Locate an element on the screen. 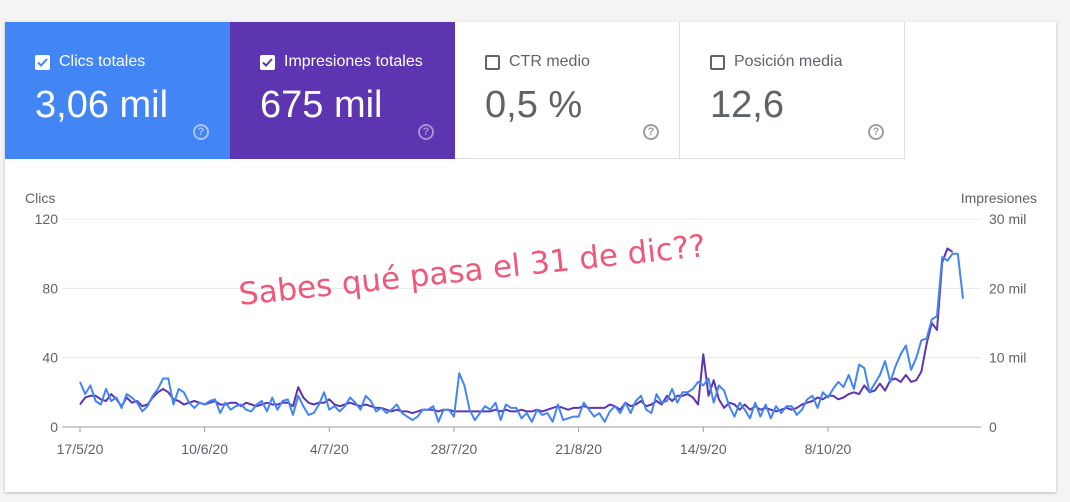  x-tick-label: 10/6/20 is located at coordinates (204, 449).